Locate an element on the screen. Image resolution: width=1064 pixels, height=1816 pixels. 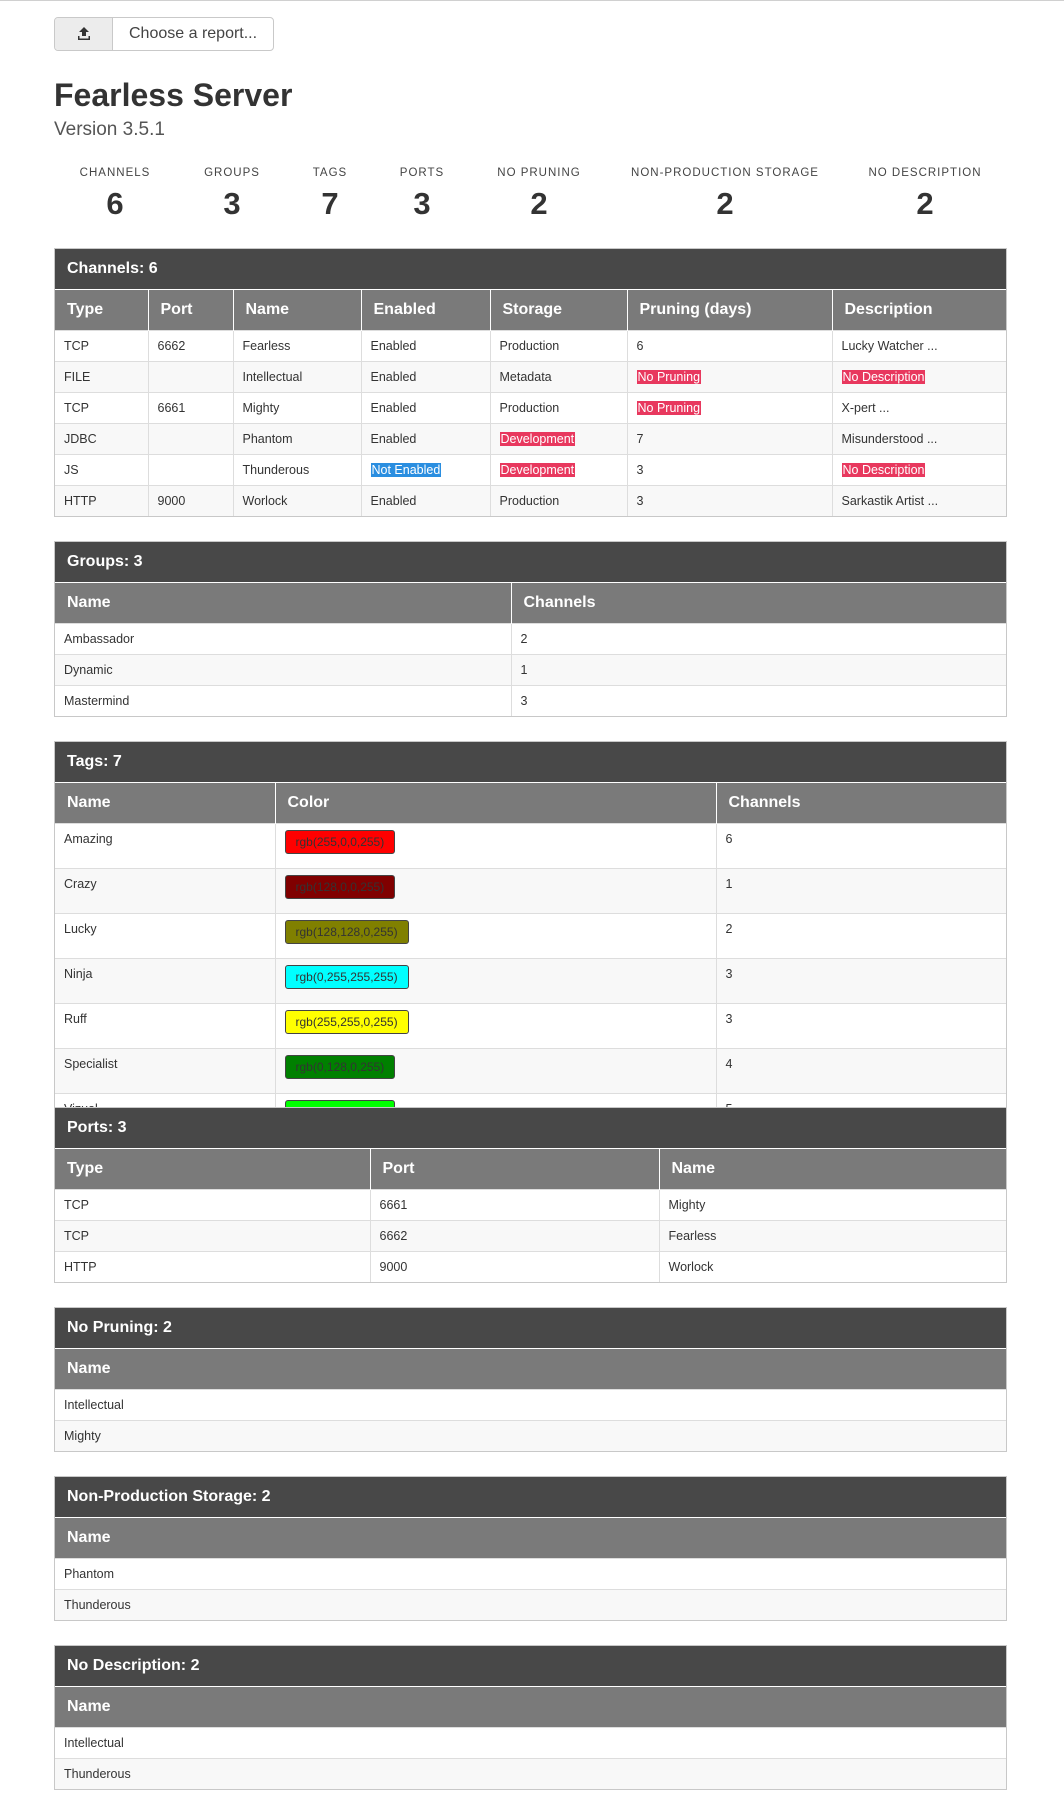
table-cell: Amazing is located at coordinates (165, 846).